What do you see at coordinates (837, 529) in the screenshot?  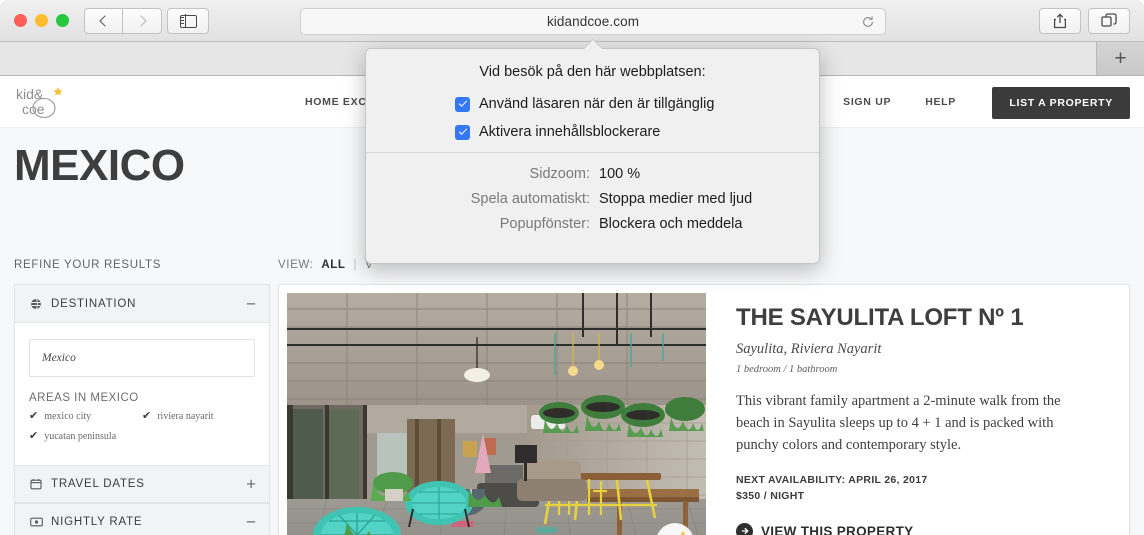 I see `view-this-property-label: VIEW THIS PROPERTY` at bounding box center [837, 529].